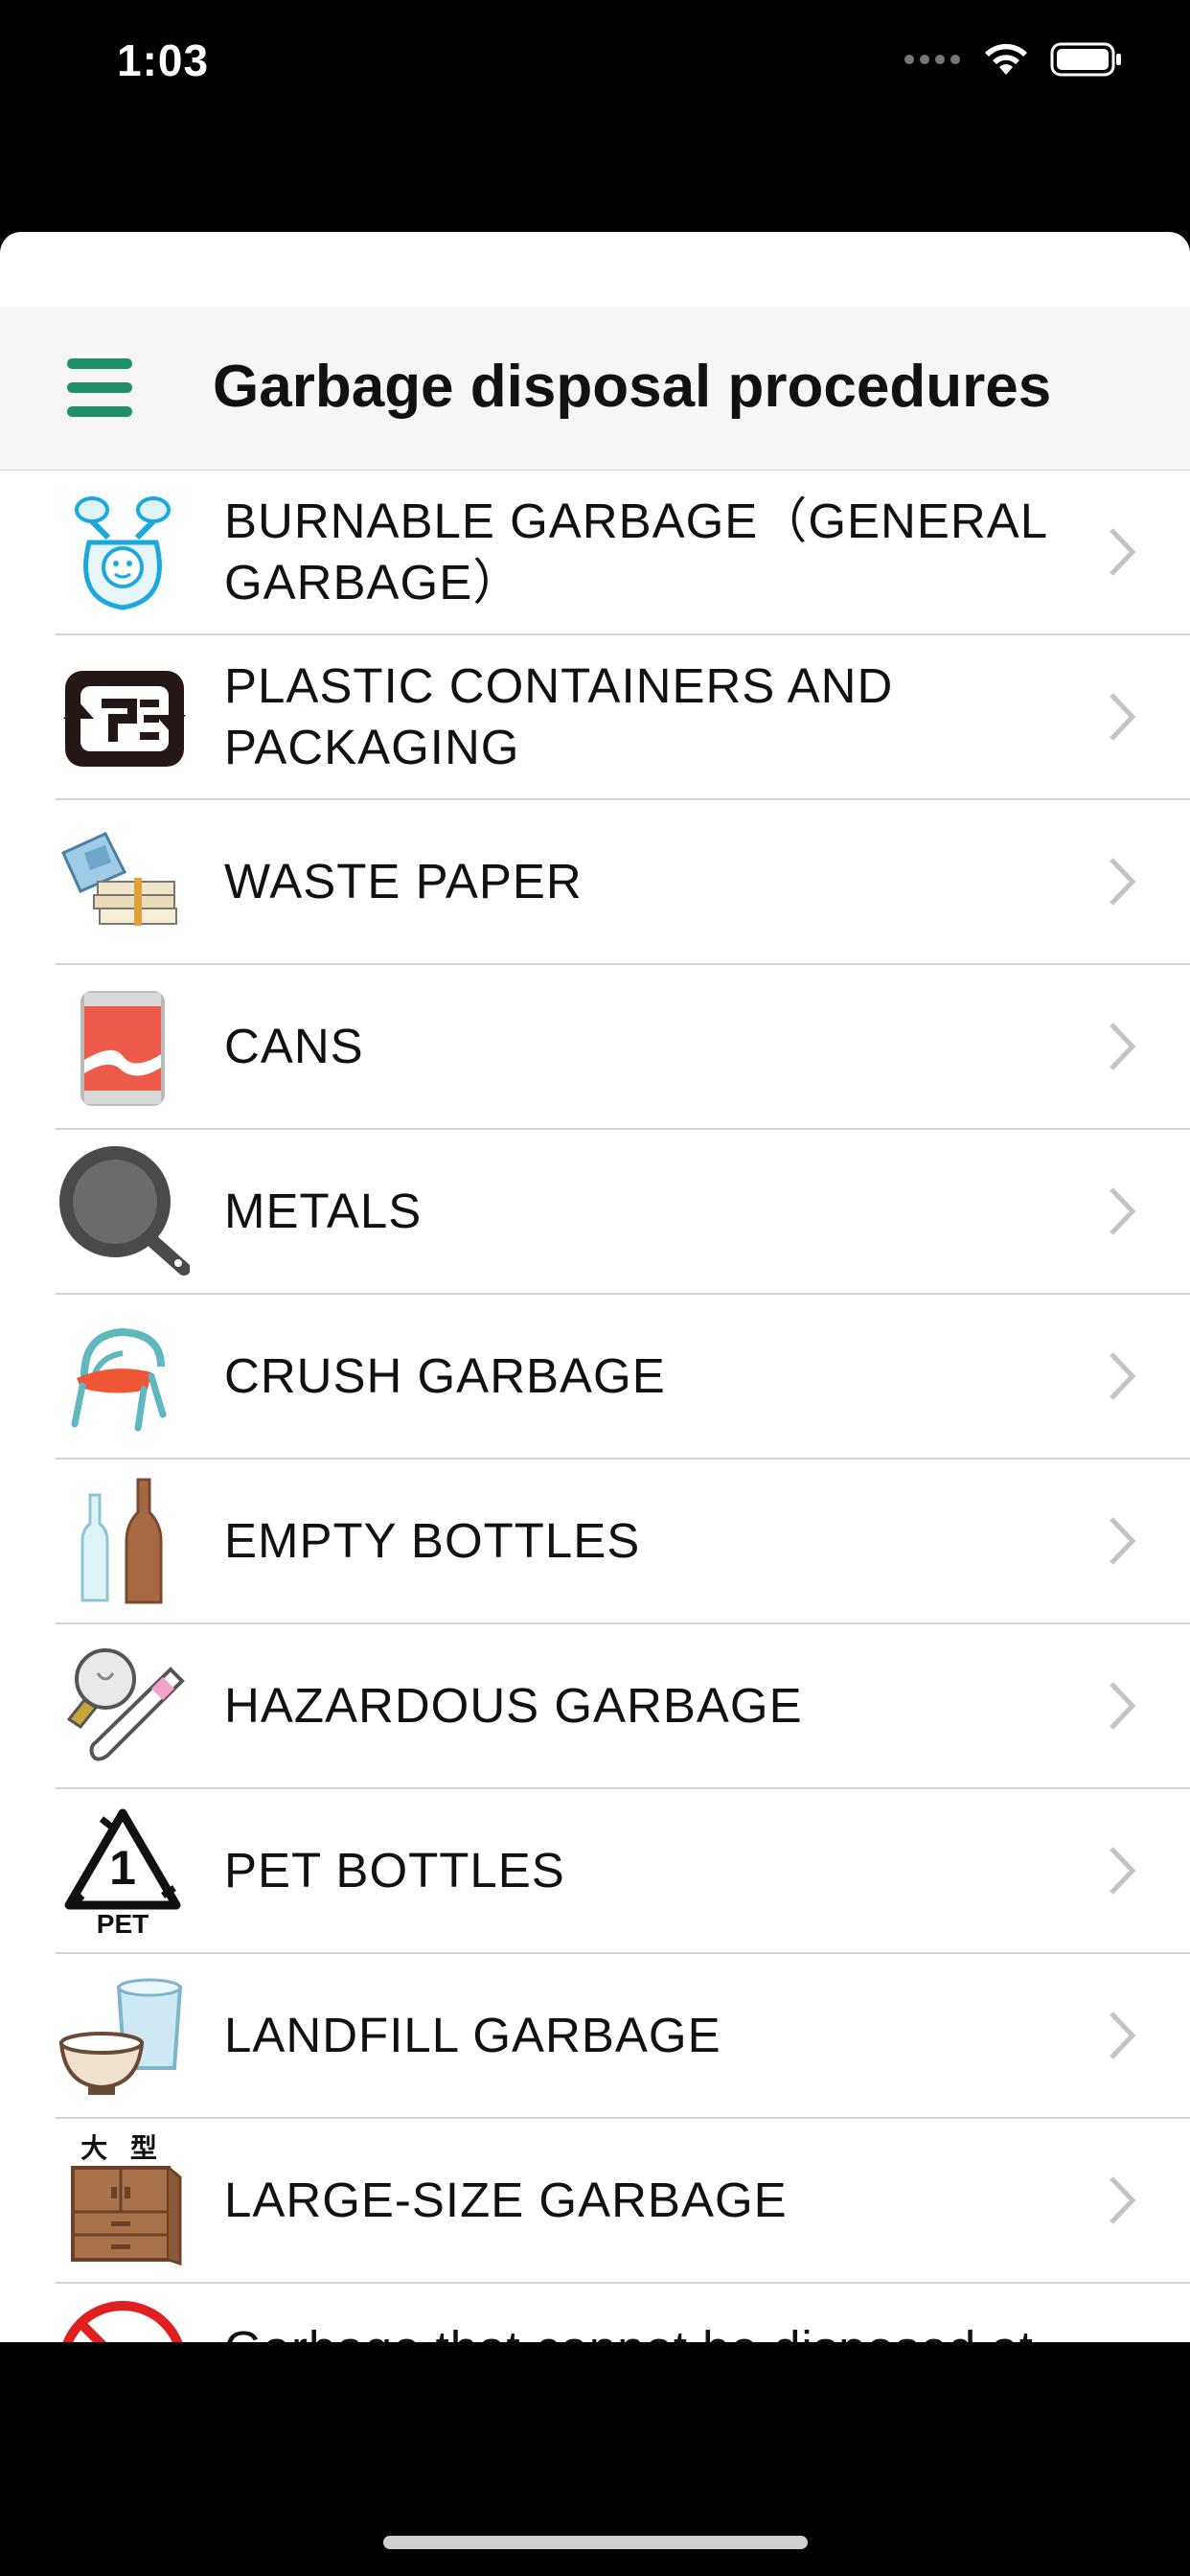  I want to click on list-item-label: BURNABLE GARBAGE（GENERAL GARBAGE）, so click(636, 552).